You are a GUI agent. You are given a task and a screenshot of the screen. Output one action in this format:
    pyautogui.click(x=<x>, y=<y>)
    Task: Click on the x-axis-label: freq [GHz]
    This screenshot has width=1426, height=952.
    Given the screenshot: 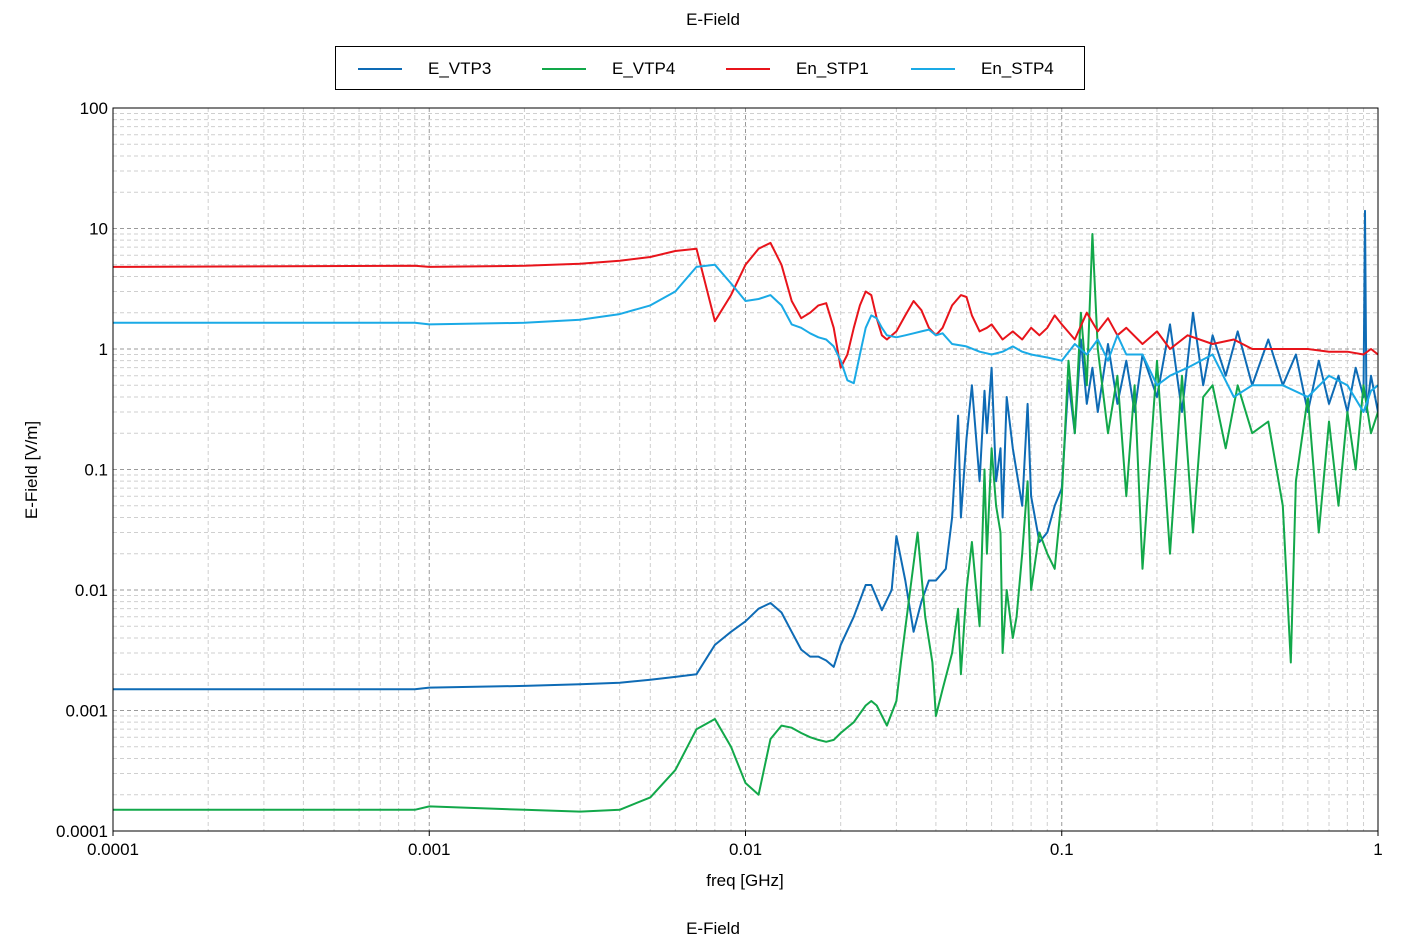 What is the action you would take?
    pyautogui.click(x=744, y=880)
    